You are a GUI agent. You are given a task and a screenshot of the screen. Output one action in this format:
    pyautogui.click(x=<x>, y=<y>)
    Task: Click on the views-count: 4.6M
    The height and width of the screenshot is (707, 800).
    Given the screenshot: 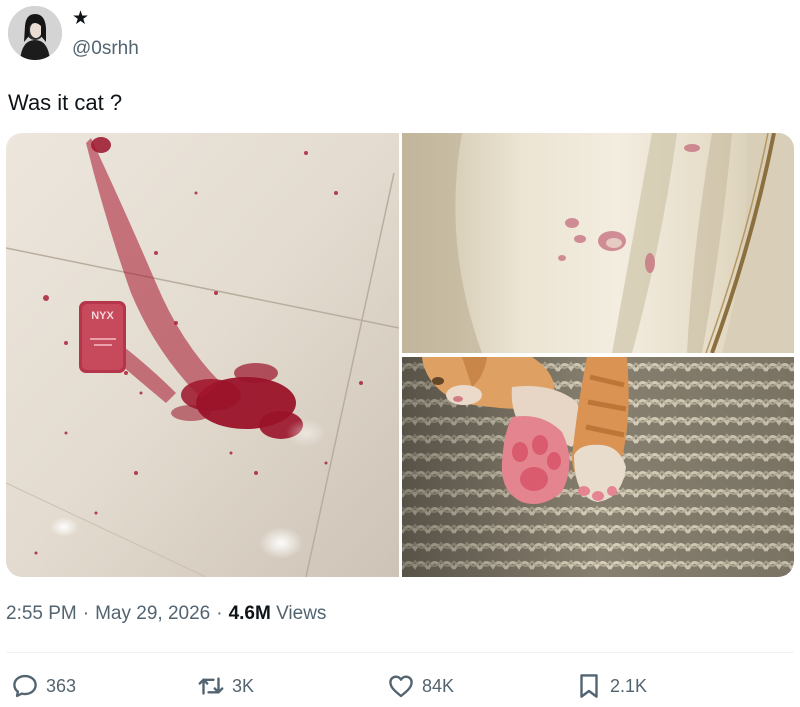 What is the action you would take?
    pyautogui.click(x=249, y=613)
    